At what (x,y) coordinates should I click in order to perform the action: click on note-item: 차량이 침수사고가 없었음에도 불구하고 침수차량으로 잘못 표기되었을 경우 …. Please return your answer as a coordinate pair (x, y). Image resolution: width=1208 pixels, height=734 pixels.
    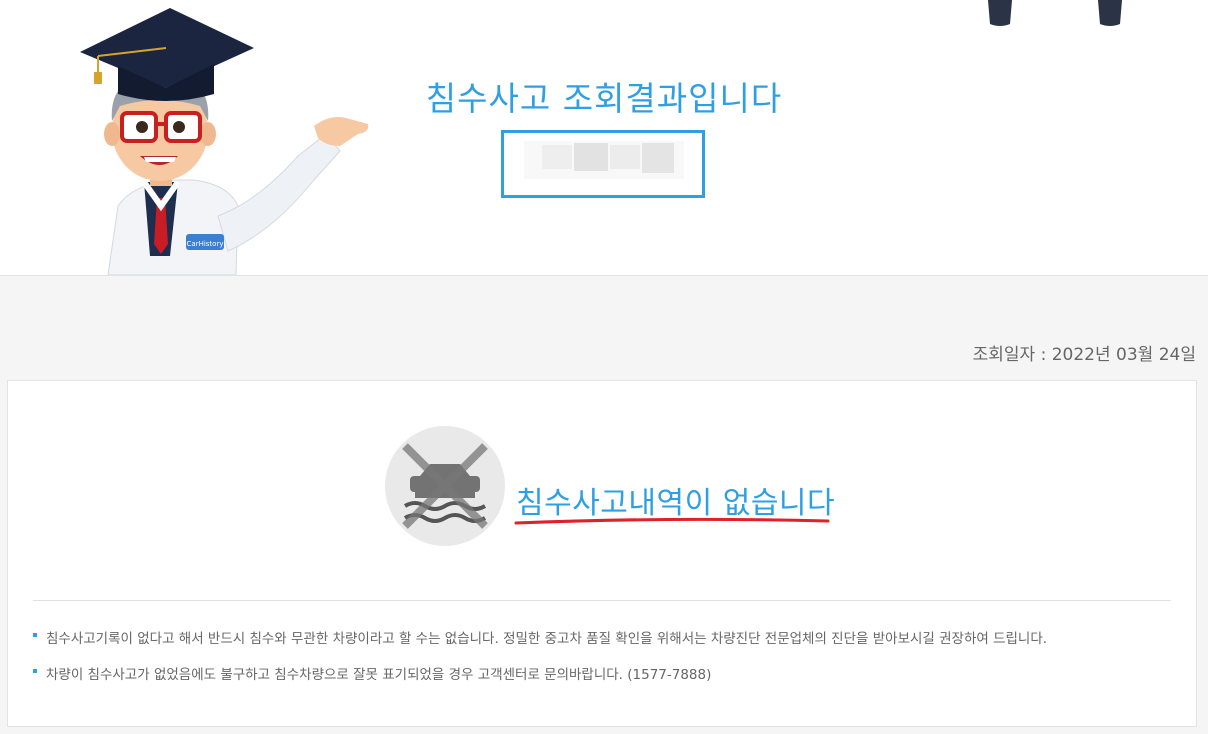
    Looking at the image, I should click on (372, 673).